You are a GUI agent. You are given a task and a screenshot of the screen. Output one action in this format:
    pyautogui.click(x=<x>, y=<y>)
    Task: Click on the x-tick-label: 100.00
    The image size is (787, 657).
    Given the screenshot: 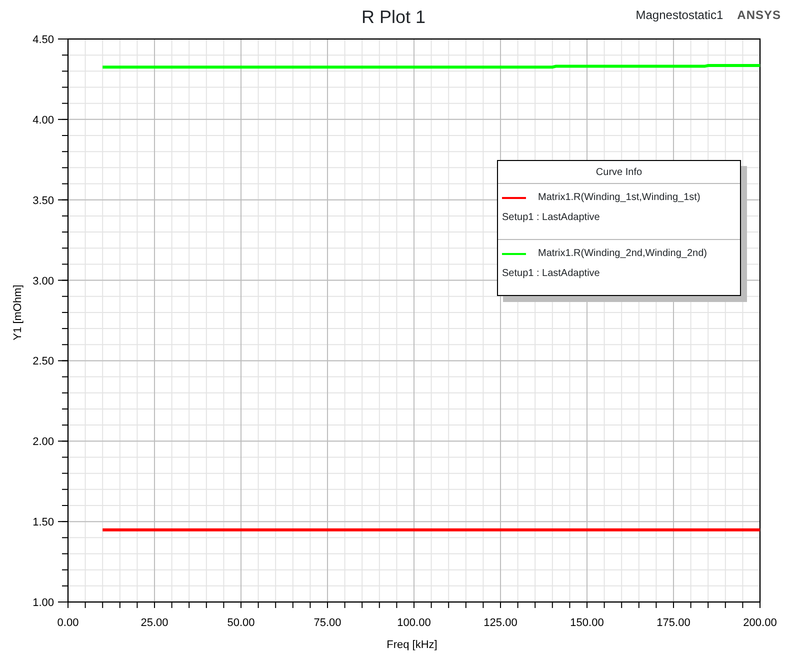 What is the action you would take?
    pyautogui.click(x=414, y=623)
    